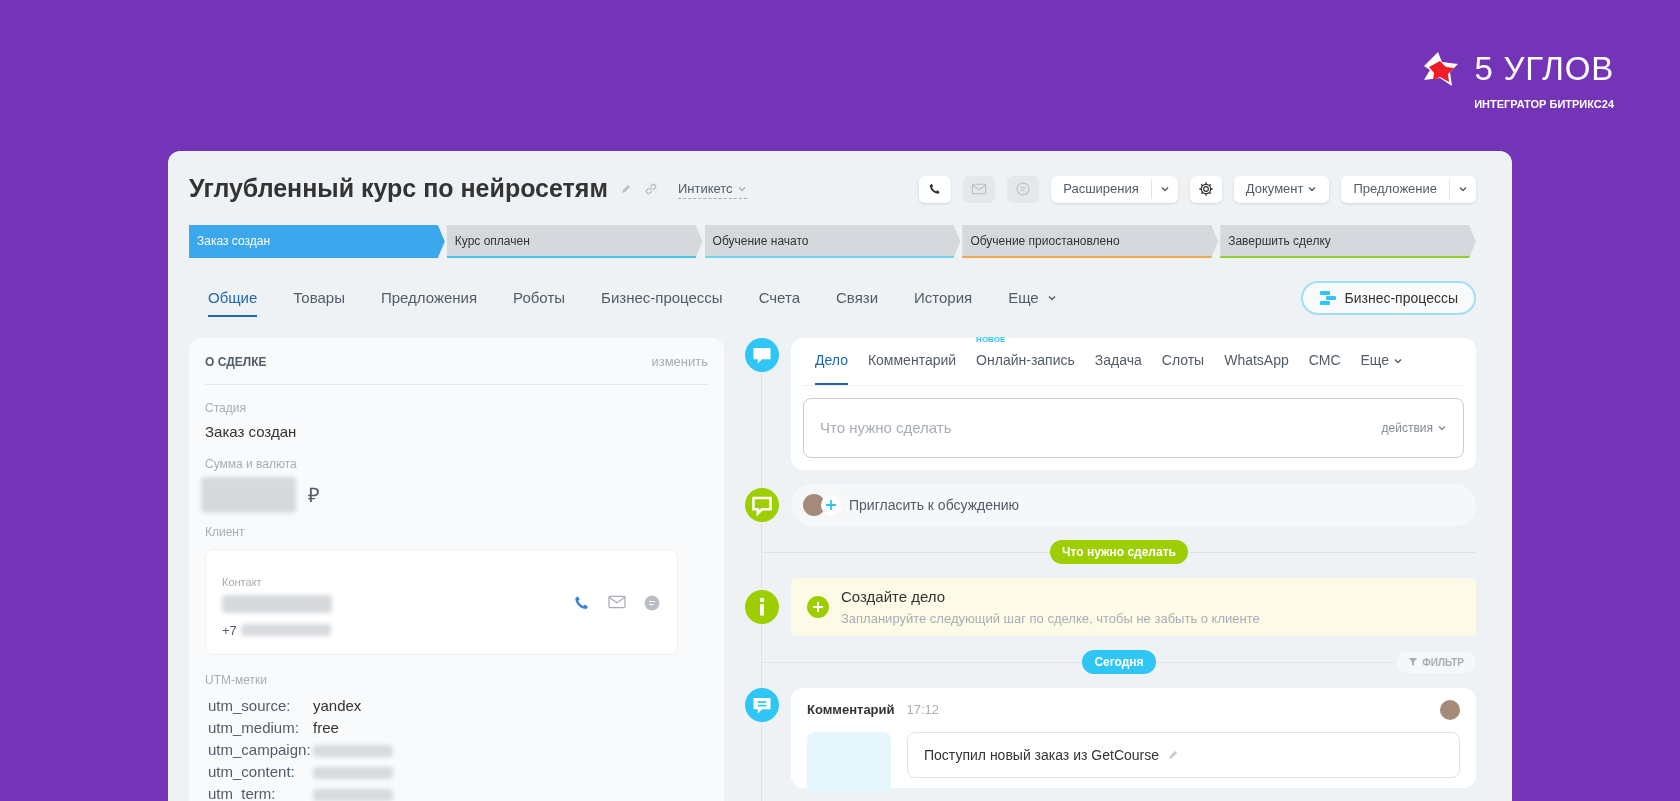 Image resolution: width=1680 pixels, height=801 pixels. I want to click on invite-text: Пригласить к обсуждению, so click(934, 505).